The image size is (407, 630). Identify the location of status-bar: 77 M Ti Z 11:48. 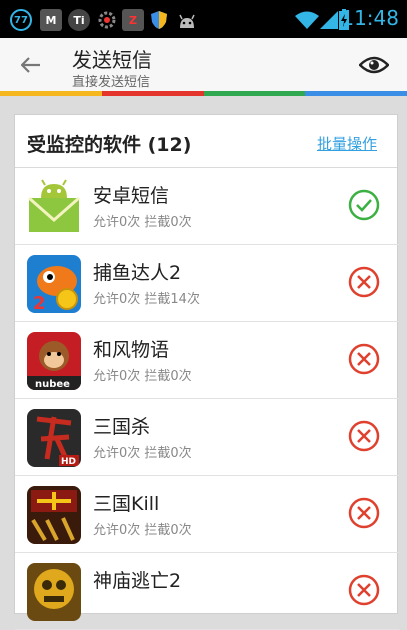
(203, 19).